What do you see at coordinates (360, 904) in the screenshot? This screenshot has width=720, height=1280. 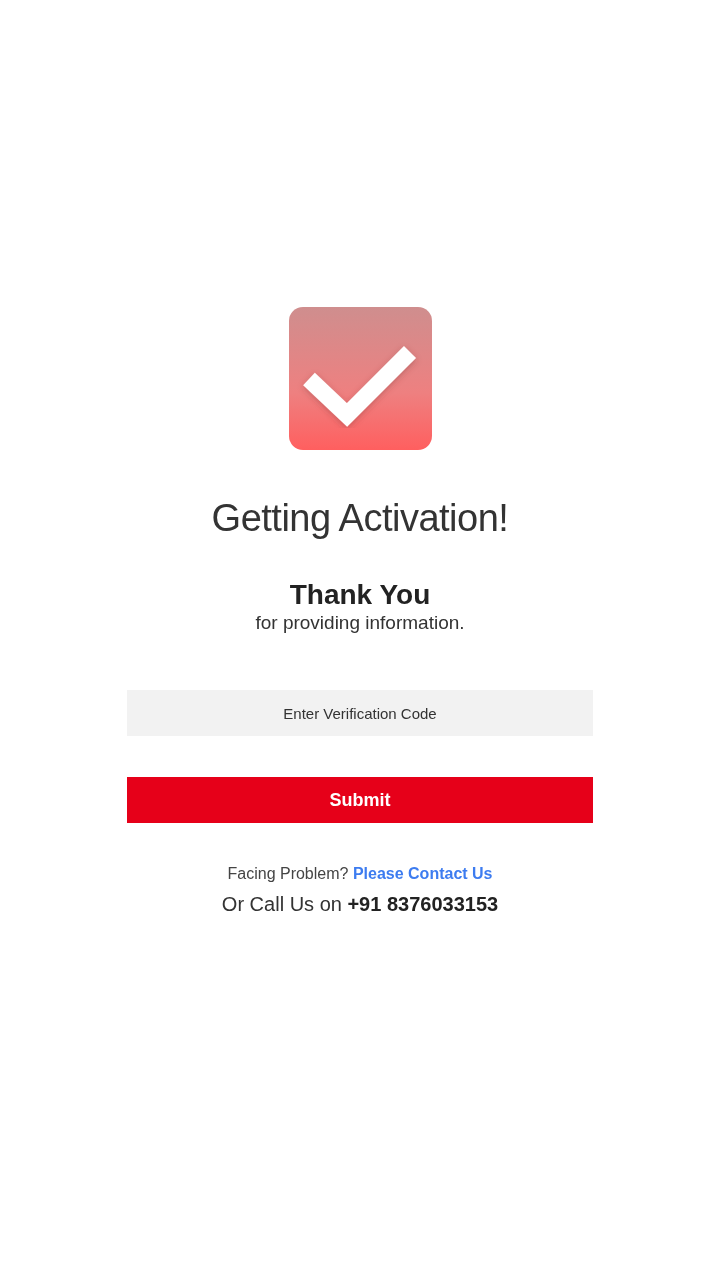 I see `call-text: Or Call Us on +91 8376033153` at bounding box center [360, 904].